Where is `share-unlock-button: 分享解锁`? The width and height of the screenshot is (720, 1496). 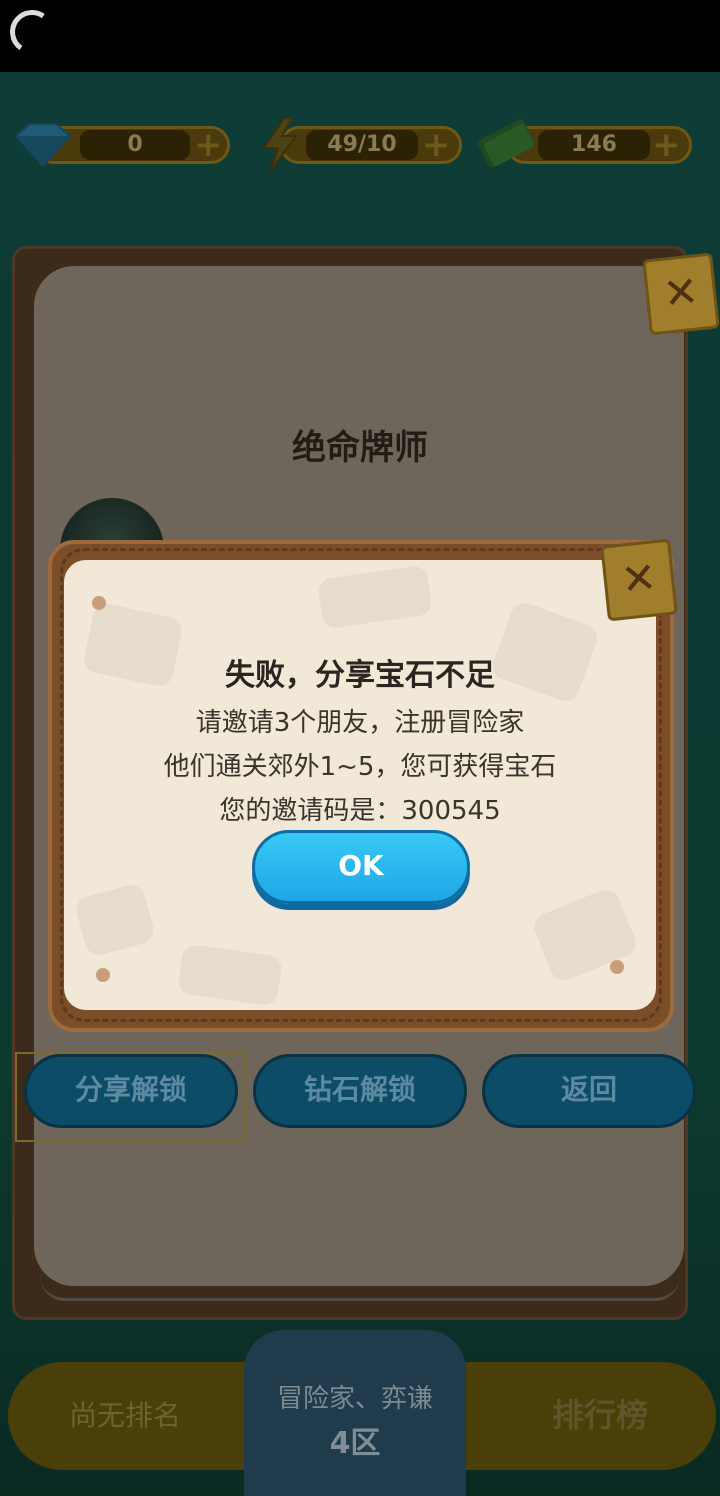 share-unlock-button: 分享解锁 is located at coordinates (131, 1091).